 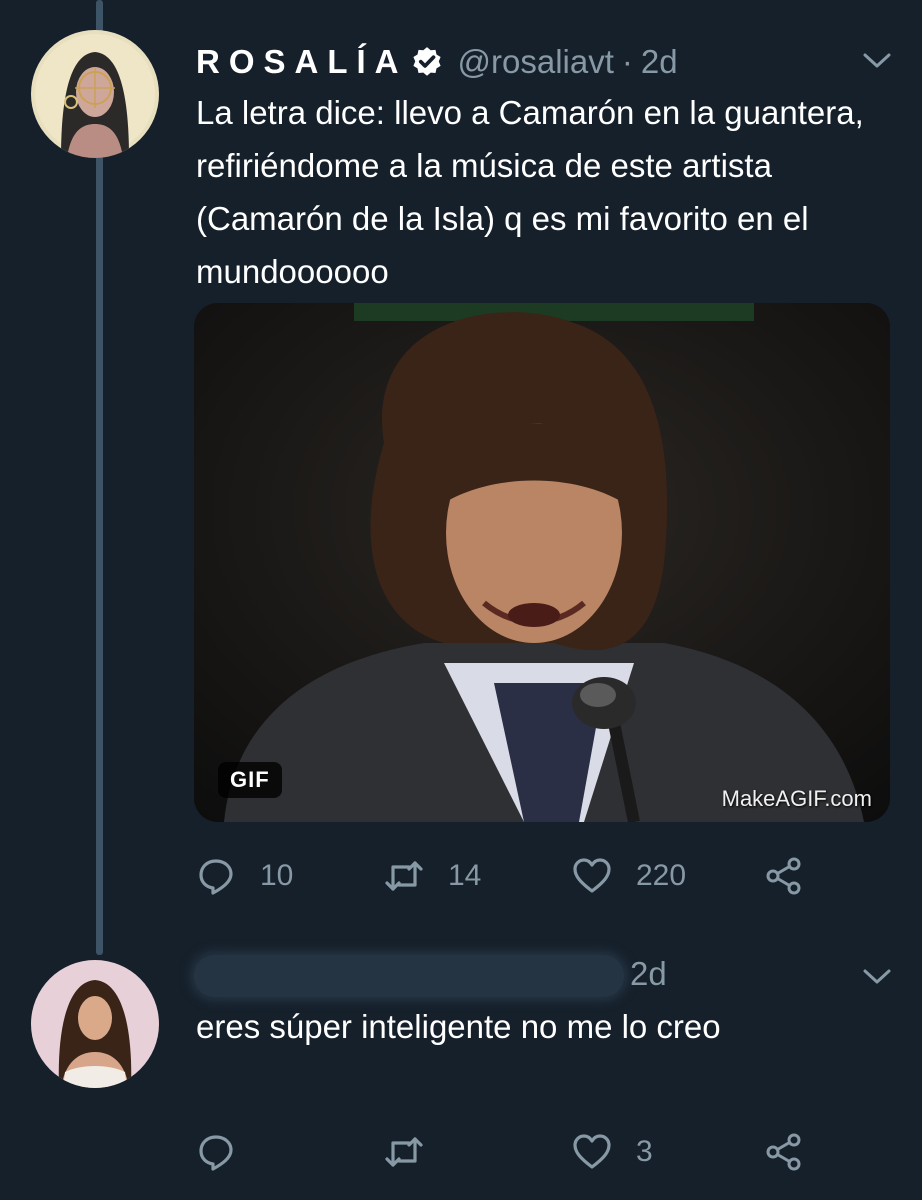 What do you see at coordinates (644, 1151) in the screenshot?
I see `reply-like-count: 3` at bounding box center [644, 1151].